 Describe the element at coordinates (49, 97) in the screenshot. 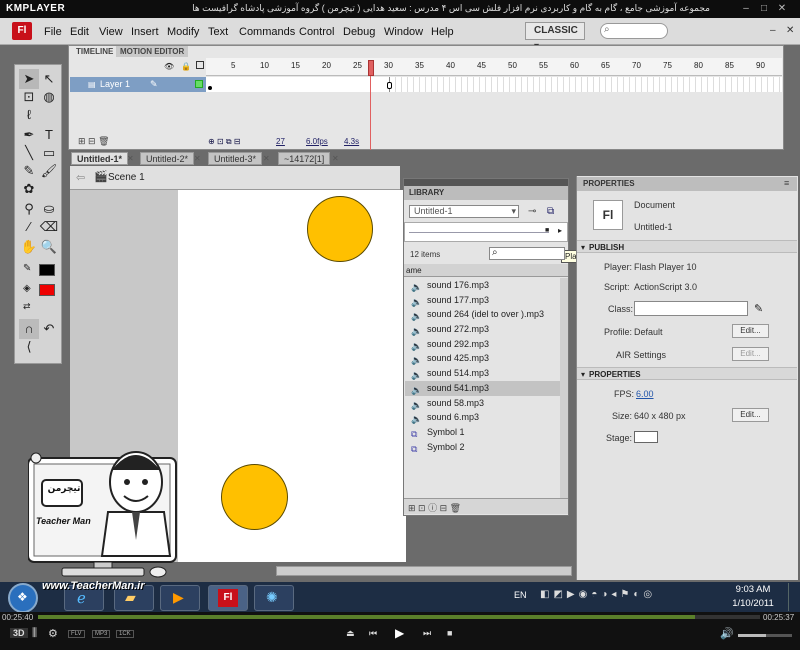

I see `3d-rotation-icon: ◍` at that location.